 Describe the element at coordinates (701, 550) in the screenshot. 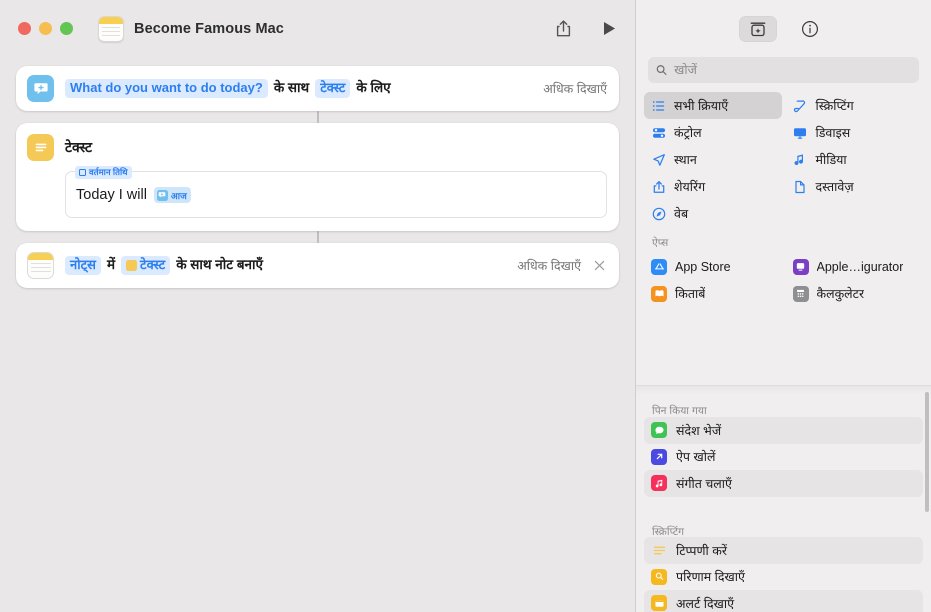

I see `list-item-label: टिप्पणी करें` at that location.